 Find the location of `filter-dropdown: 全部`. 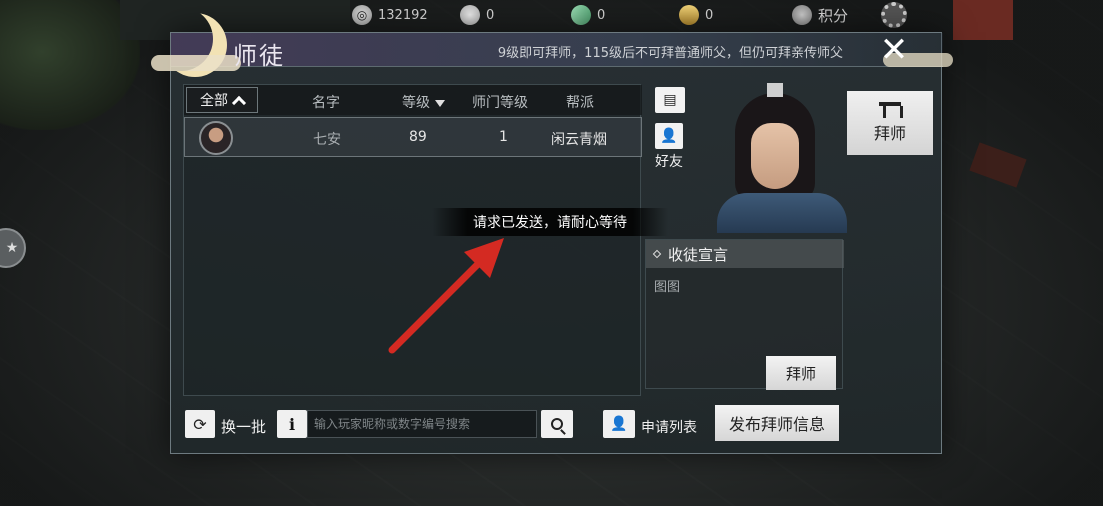

filter-dropdown: 全部 is located at coordinates (222, 100).